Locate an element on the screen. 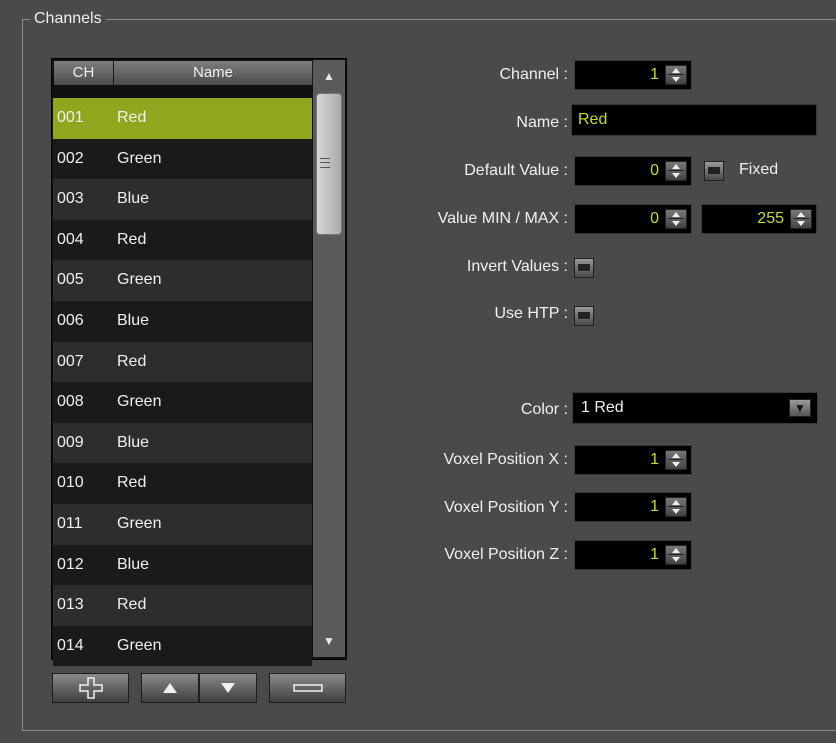  table-row: 010 Red is located at coordinates (182, 483).